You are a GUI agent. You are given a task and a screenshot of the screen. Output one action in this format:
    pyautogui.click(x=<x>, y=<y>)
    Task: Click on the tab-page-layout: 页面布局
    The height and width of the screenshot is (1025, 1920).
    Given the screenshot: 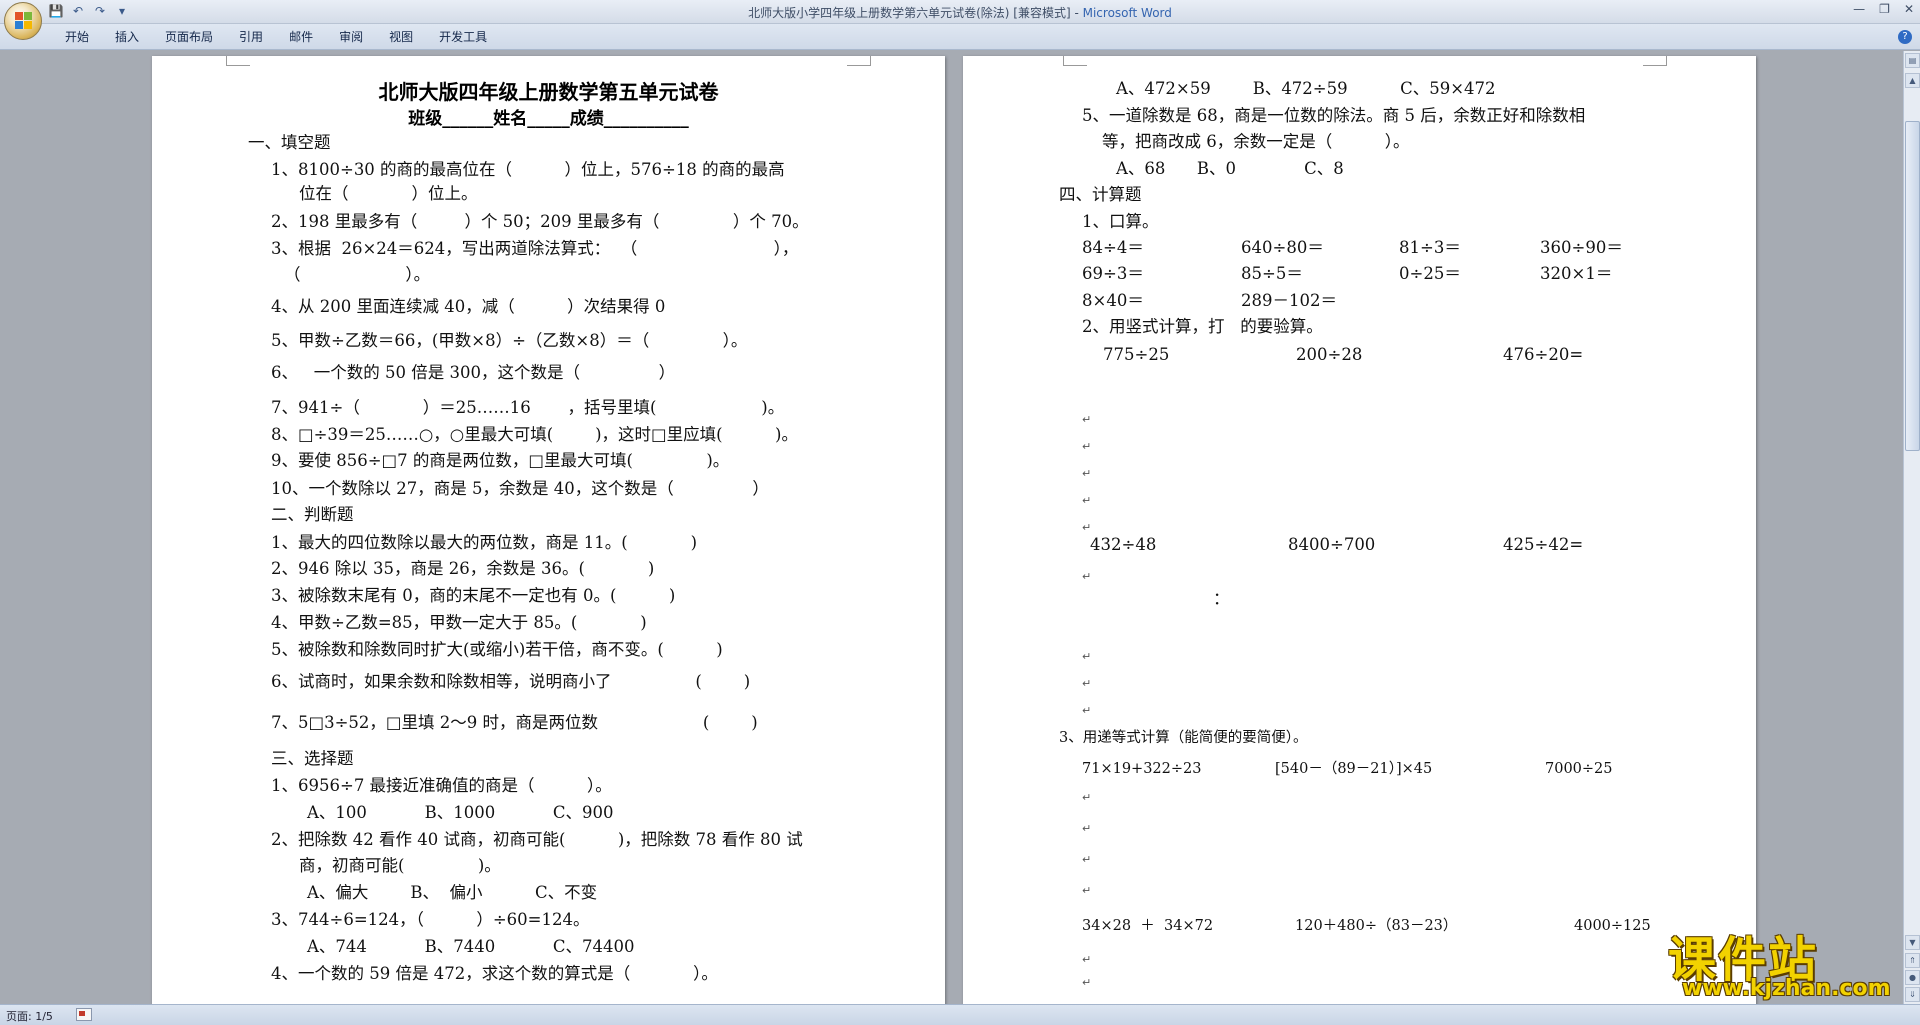 What is the action you would take?
    pyautogui.click(x=189, y=37)
    